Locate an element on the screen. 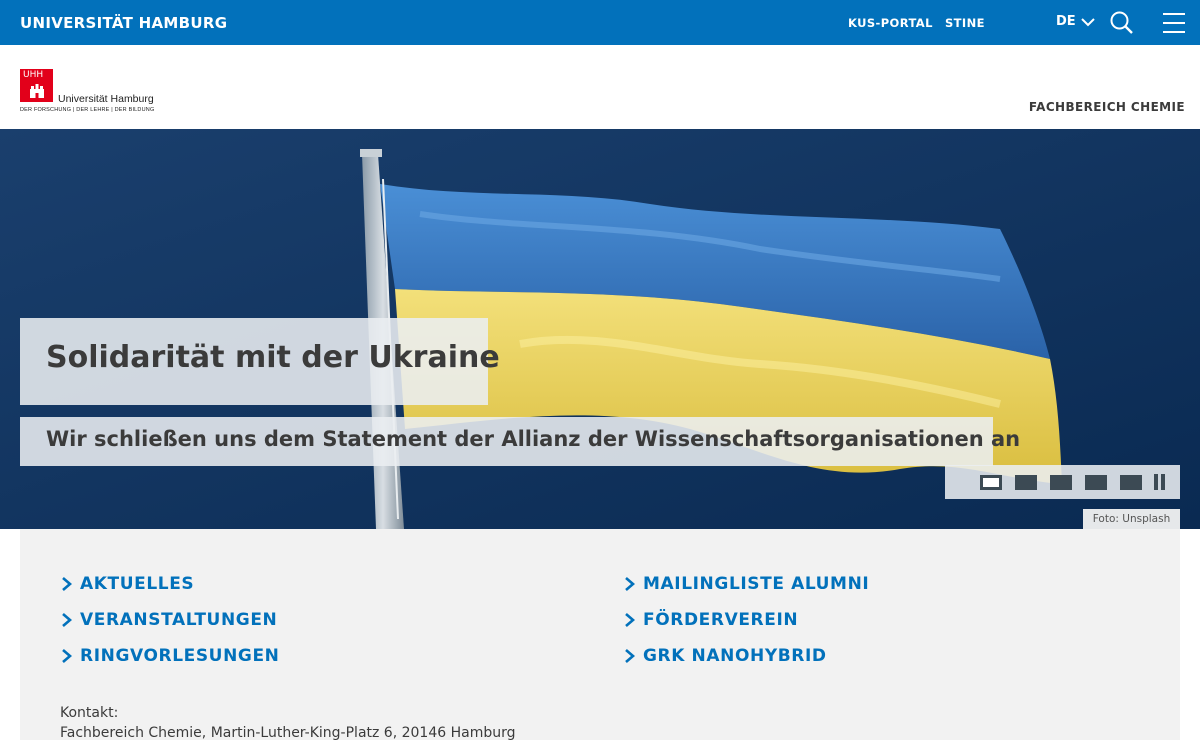  chevron-down-icon is located at coordinates (1087, 21).